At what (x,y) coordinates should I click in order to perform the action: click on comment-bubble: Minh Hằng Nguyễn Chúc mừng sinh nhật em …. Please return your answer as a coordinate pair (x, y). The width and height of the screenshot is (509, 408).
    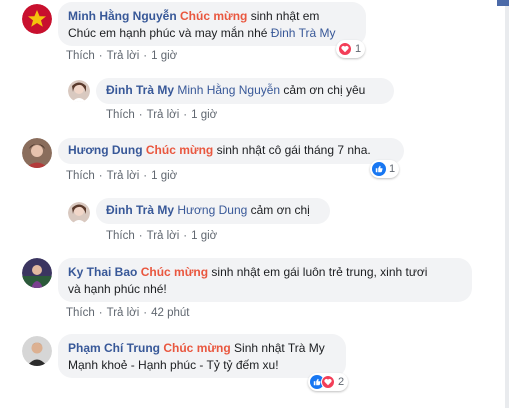
    Looking at the image, I should click on (212, 24).